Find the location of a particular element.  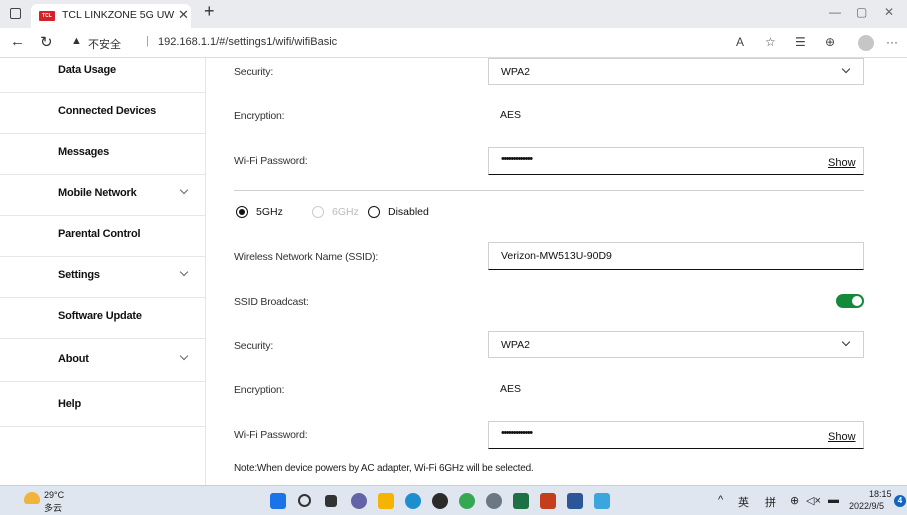

start-menu-icon is located at coordinates (278, 501).